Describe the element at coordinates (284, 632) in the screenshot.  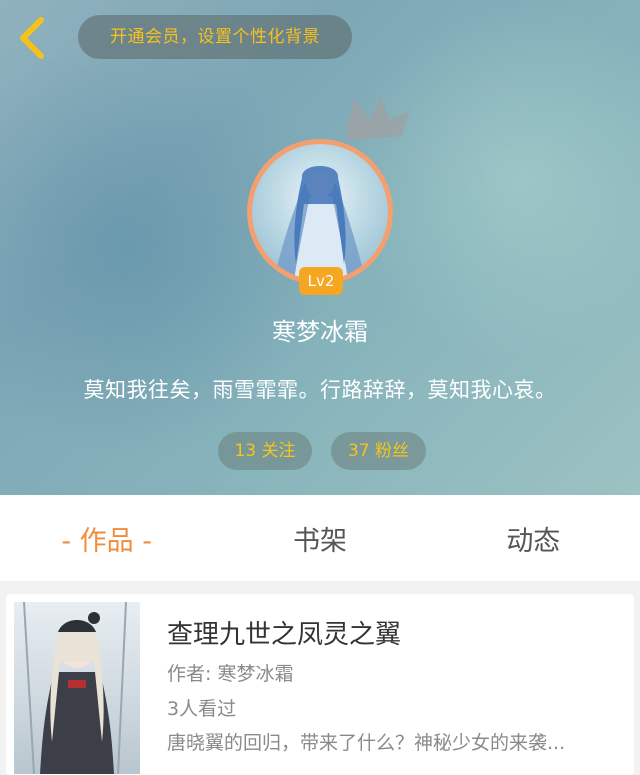
I see `book-title: 查理九世之凤灵之翼` at that location.